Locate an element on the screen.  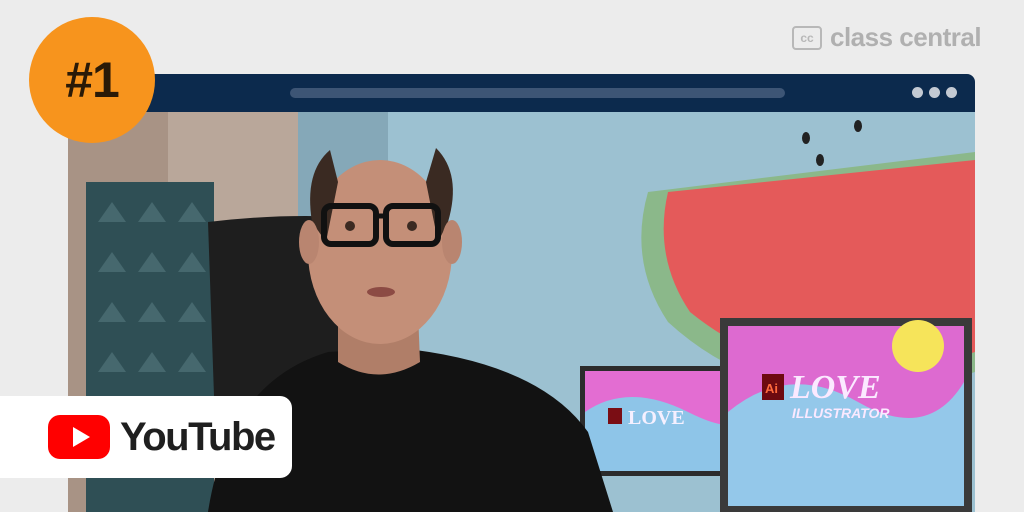
youtube-label: YouTube is located at coordinates (146, 437).